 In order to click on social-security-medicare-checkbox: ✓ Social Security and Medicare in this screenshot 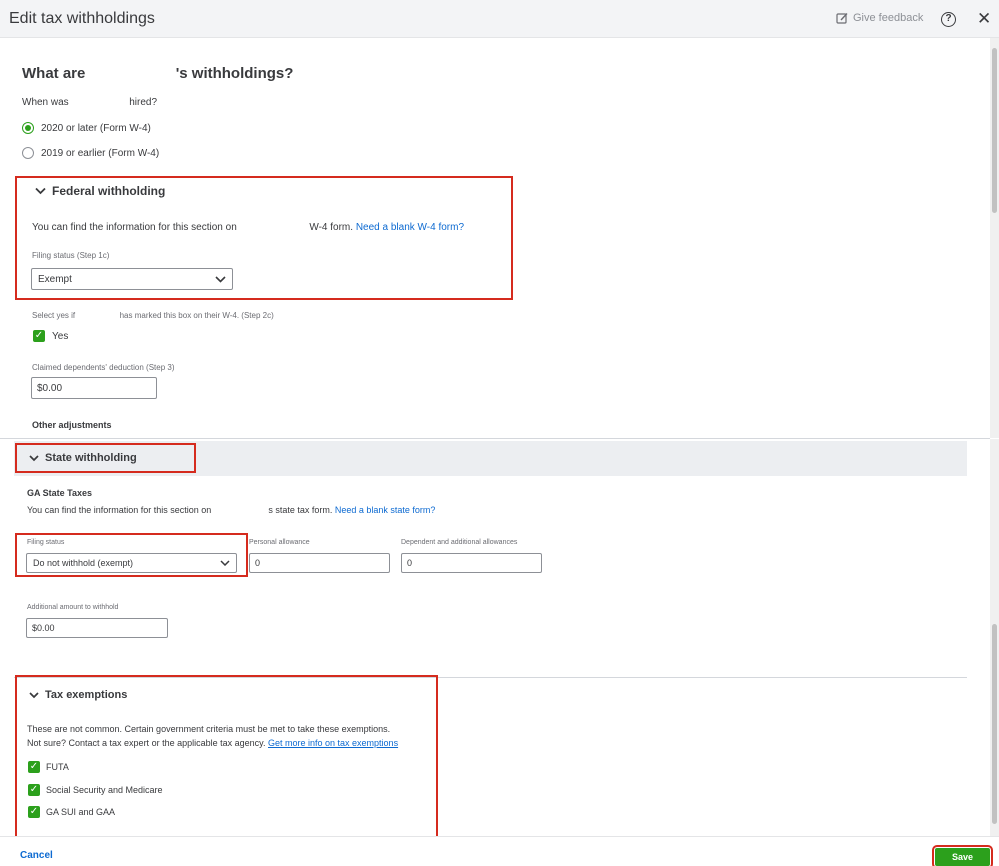, I will do `click(95, 790)`.